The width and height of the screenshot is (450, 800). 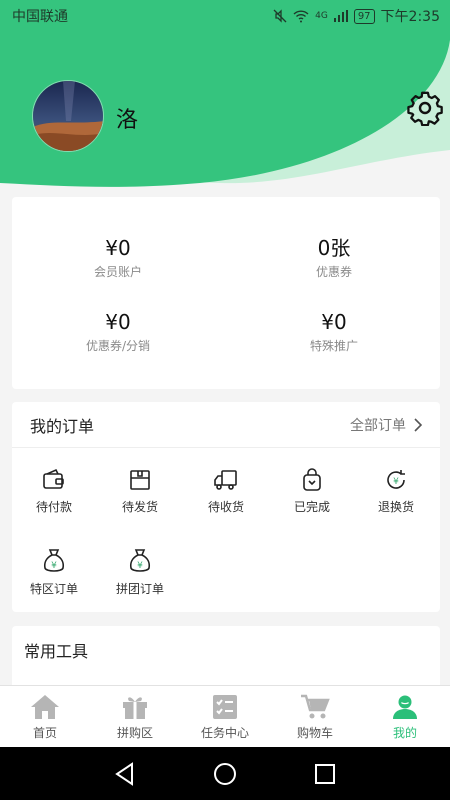 I want to click on order-pending-shipment: 待发货, so click(x=140, y=491).